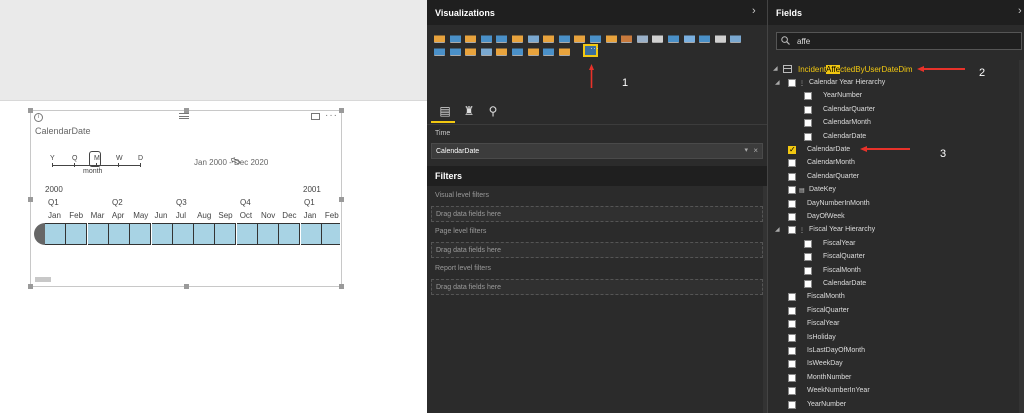  Describe the element at coordinates (502, 50) in the screenshot. I see `multi-row-card-icon` at that location.